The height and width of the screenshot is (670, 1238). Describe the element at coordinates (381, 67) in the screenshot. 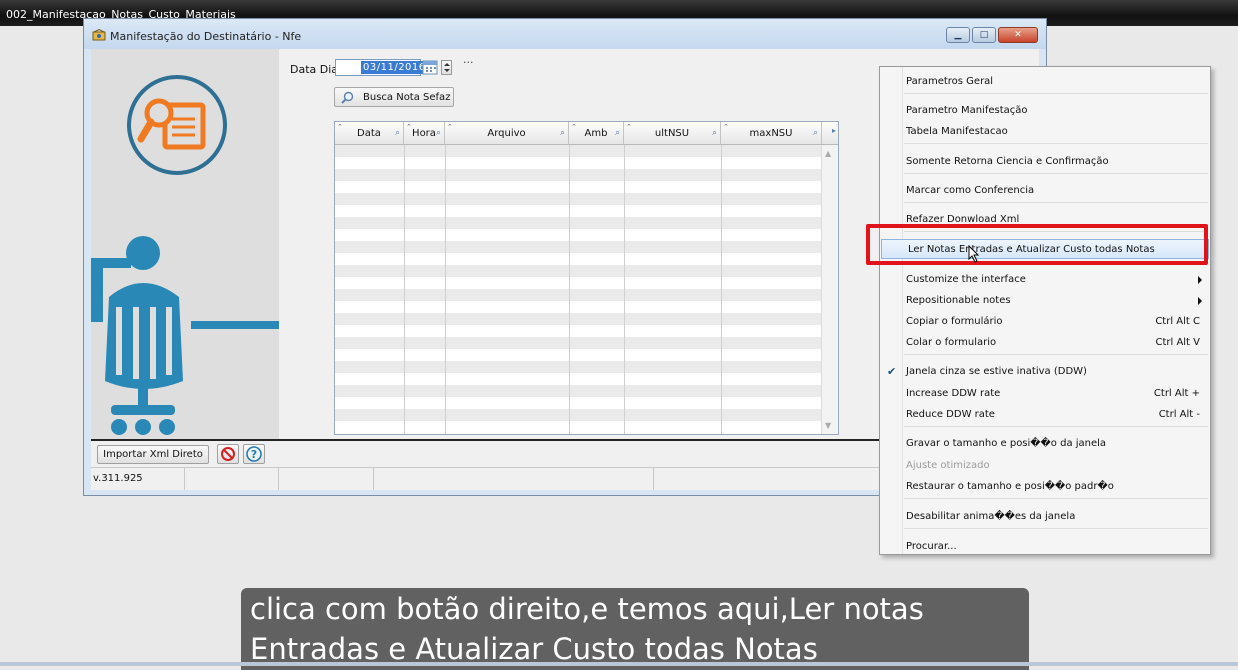

I see `date-field: 03/11/2016` at that location.